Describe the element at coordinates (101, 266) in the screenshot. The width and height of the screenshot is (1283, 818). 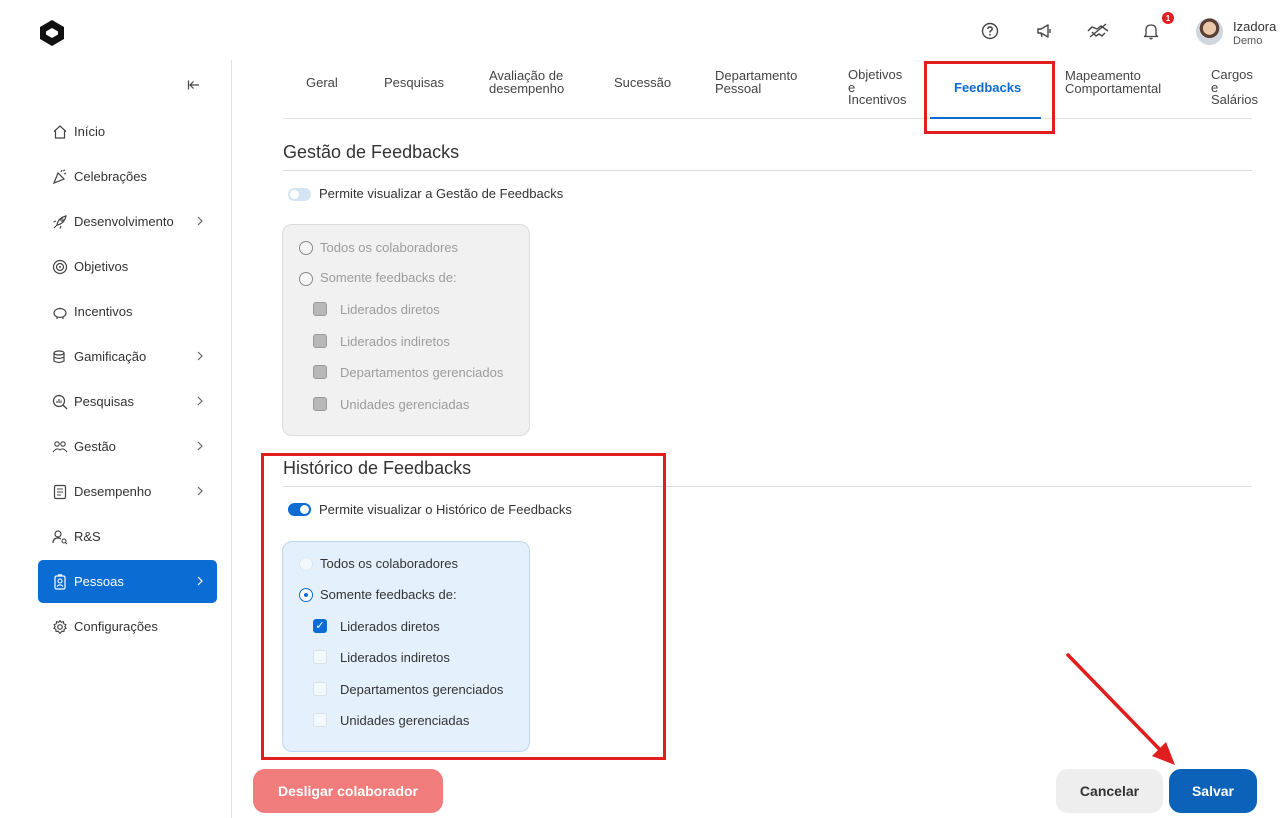
I see `sidebar-item-label: Objetivos` at that location.